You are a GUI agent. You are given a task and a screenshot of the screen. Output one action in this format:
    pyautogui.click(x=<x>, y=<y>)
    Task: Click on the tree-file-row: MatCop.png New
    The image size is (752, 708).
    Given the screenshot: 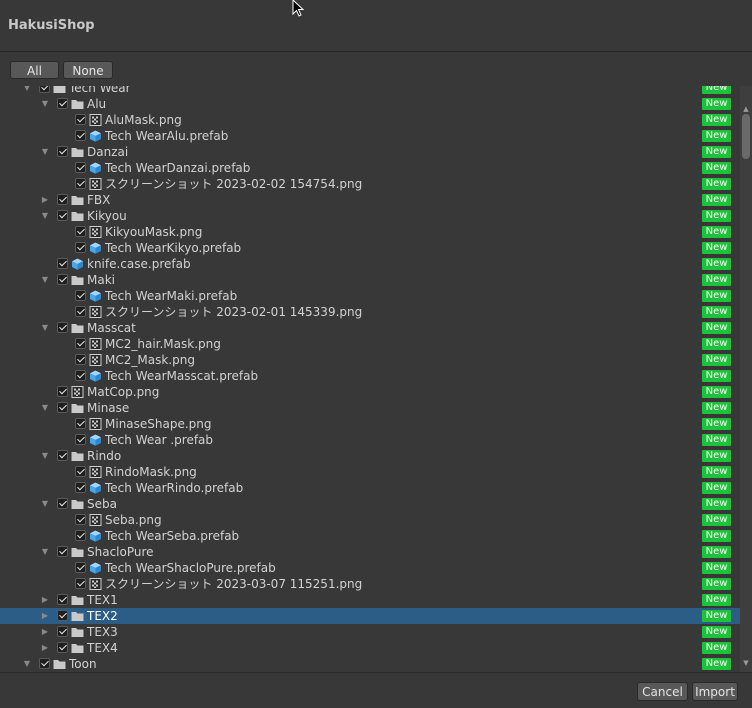 What is the action you would take?
    pyautogui.click(x=370, y=392)
    